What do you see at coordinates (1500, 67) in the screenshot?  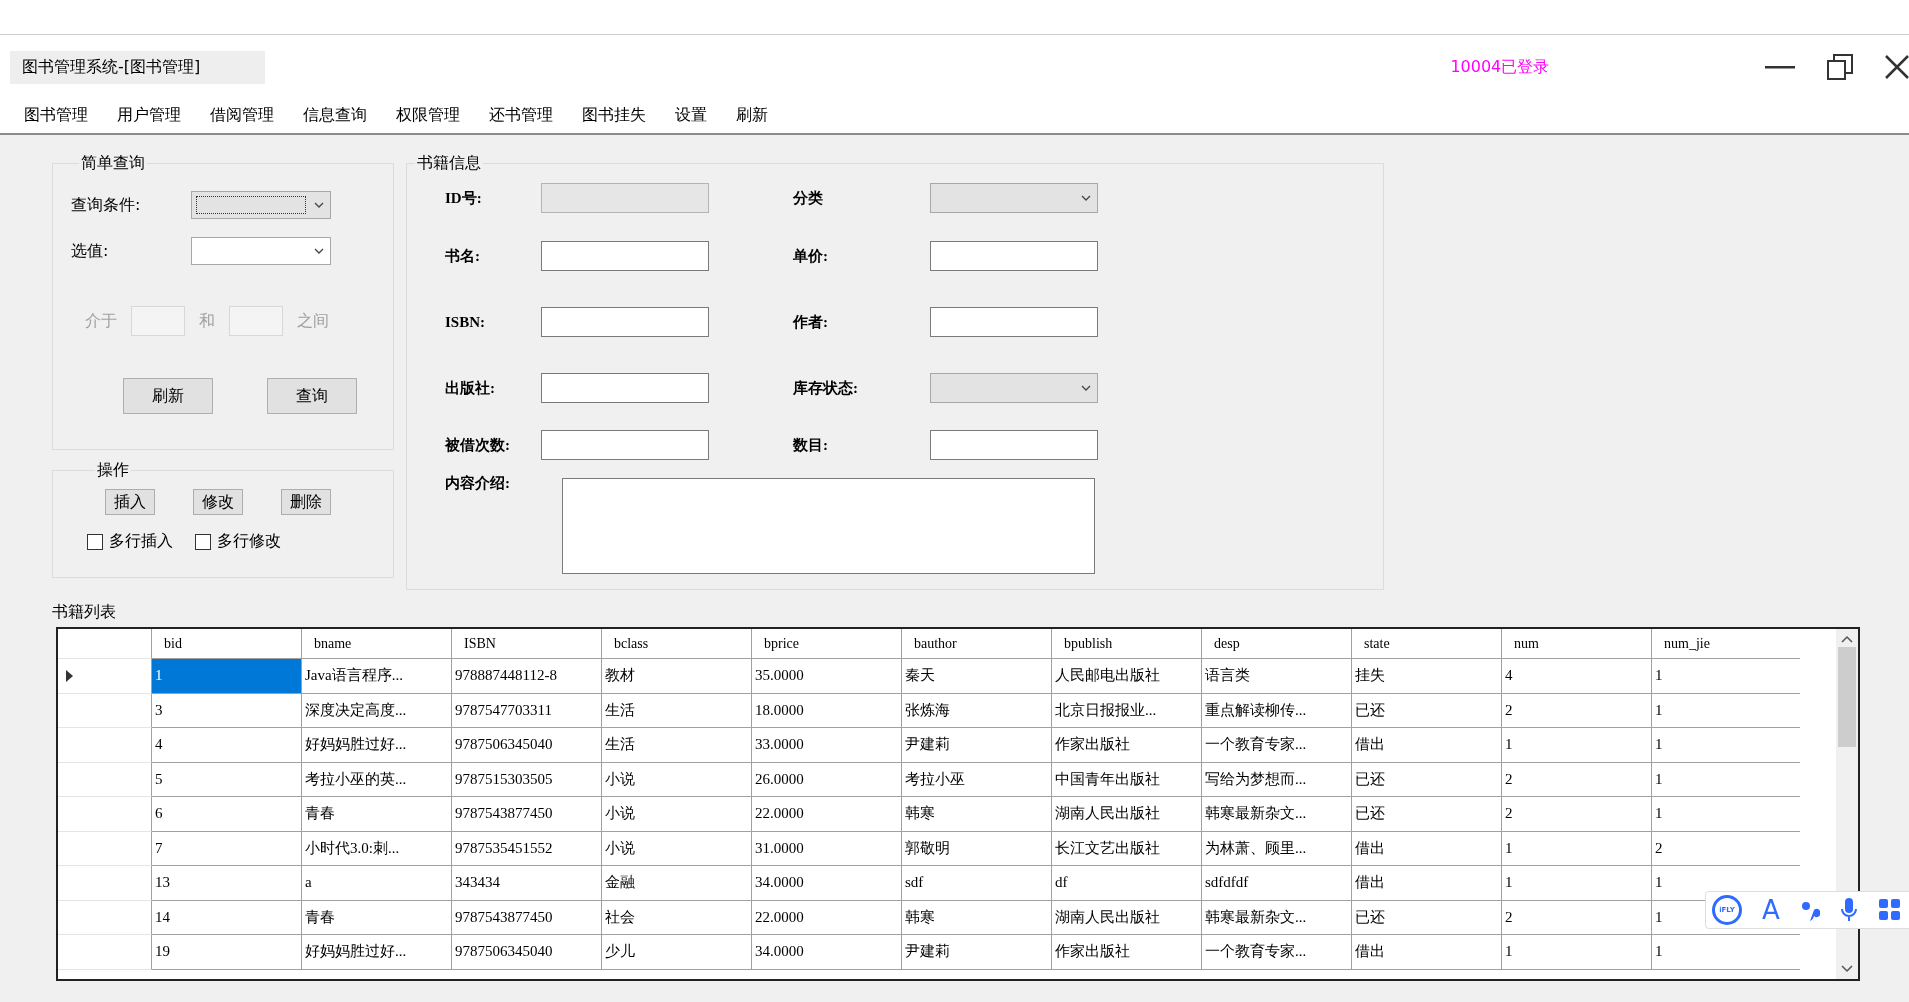 I see `login-status: 10004已登录` at bounding box center [1500, 67].